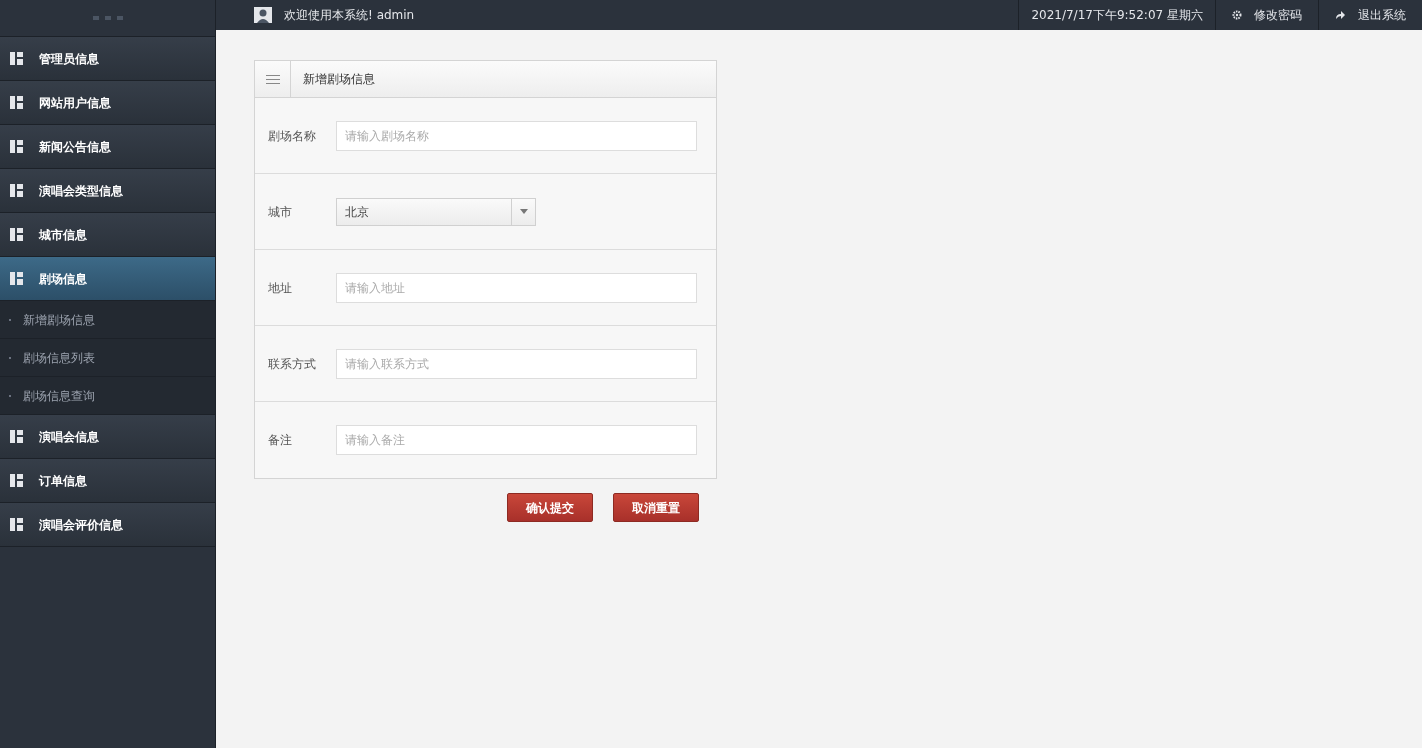  What do you see at coordinates (516, 287) in the screenshot?
I see `input-field: 请输入地址` at bounding box center [516, 287].